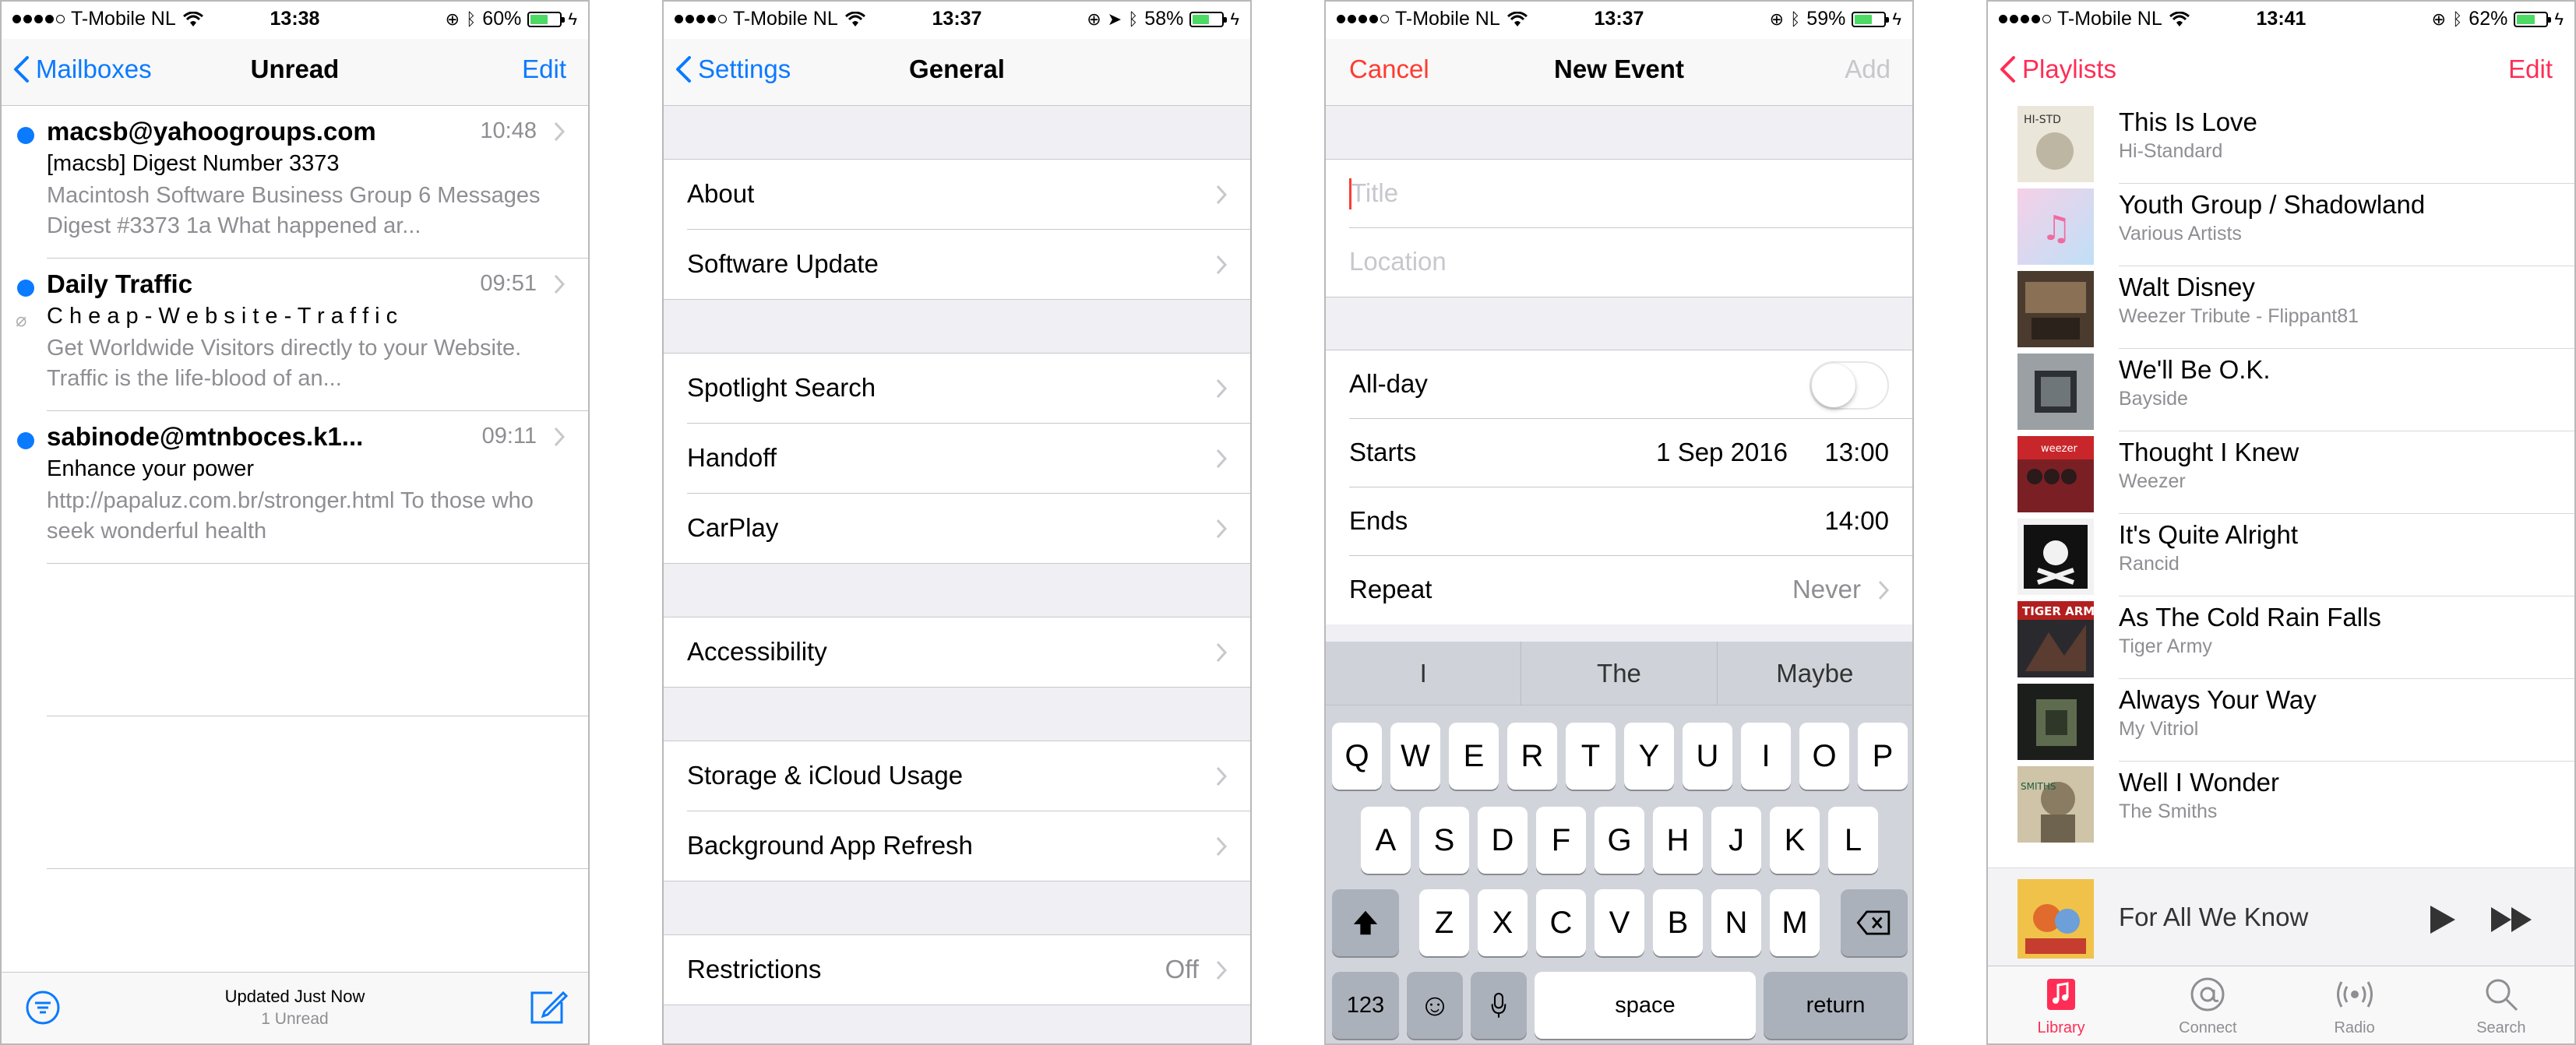  I want to click on settings-group: About Software Update, so click(957, 229).